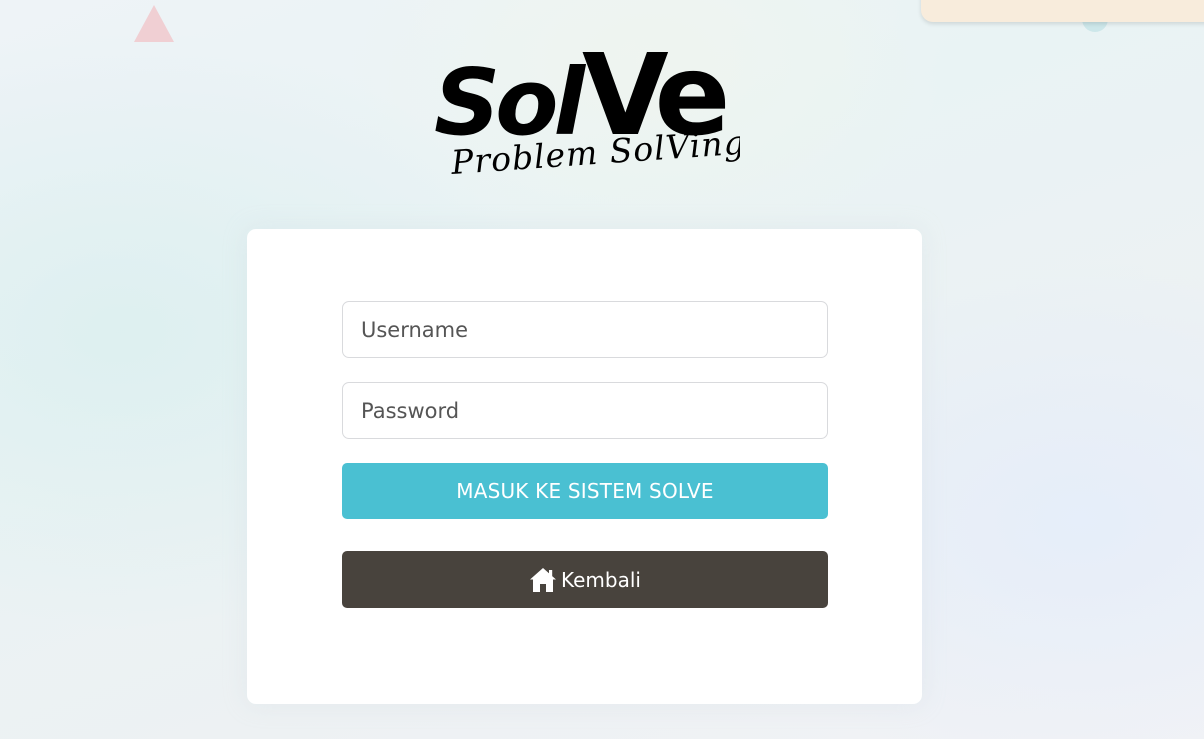 Image resolution: width=1204 pixels, height=739 pixels. Describe the element at coordinates (588, 110) in the screenshot. I see `solve-logo: Sol Ve Problem SolVing` at that location.